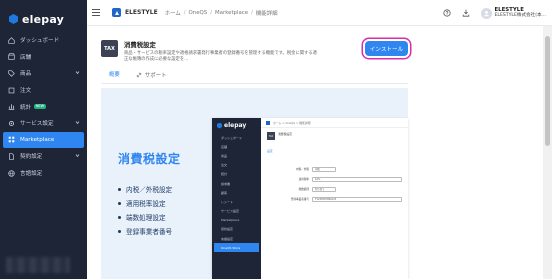 Image resolution: width=552 pixels, height=279 pixels. What do you see at coordinates (357, 179) in the screenshot?
I see `preview-field-value: 10%` at bounding box center [357, 179].